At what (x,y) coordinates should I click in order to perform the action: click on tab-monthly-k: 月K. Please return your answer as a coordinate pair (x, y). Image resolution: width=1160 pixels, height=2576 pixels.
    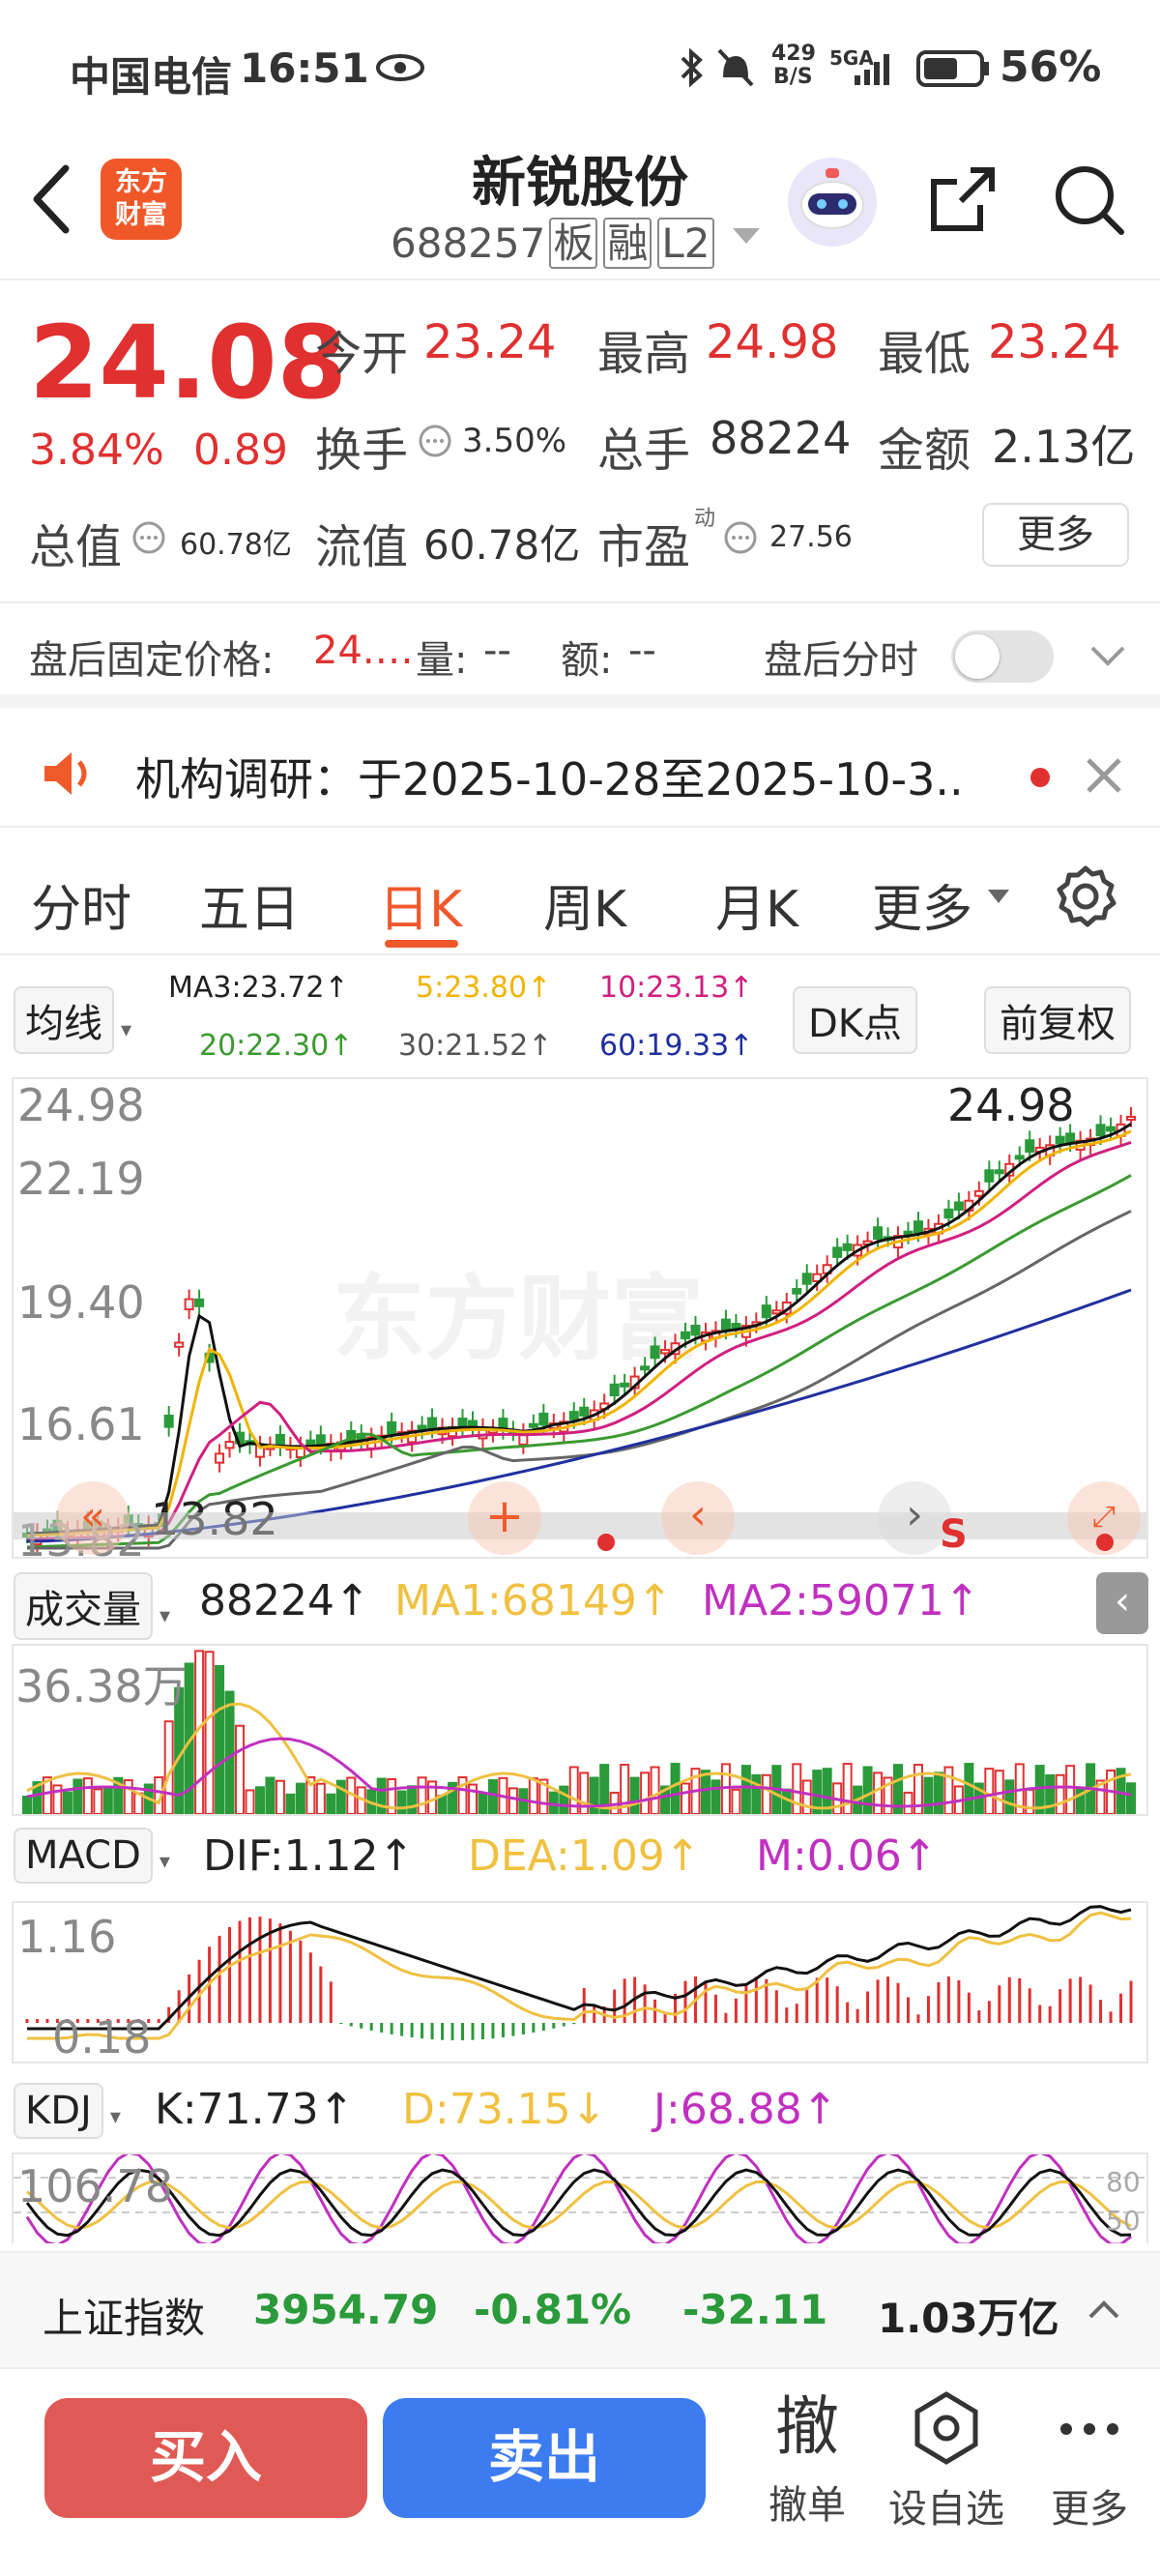
    Looking at the image, I should click on (756, 904).